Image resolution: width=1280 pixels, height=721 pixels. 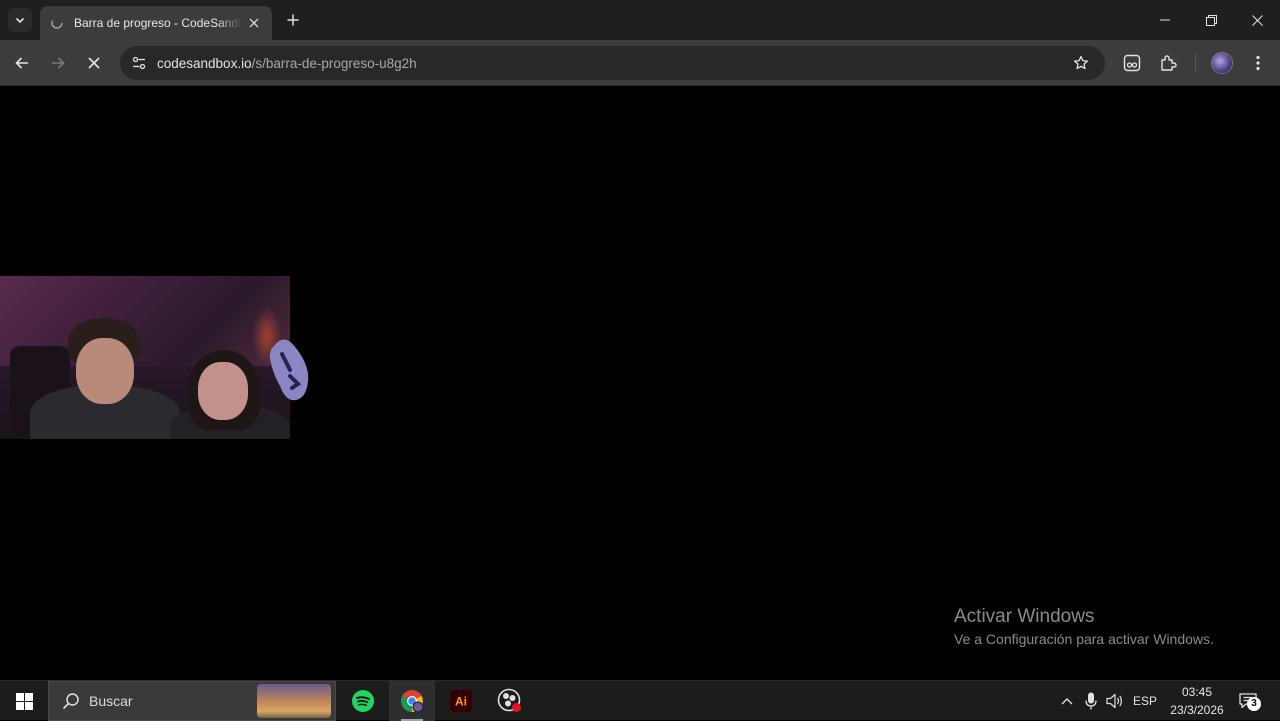 I want to click on chevron-up-icon, so click(x=1067, y=701).